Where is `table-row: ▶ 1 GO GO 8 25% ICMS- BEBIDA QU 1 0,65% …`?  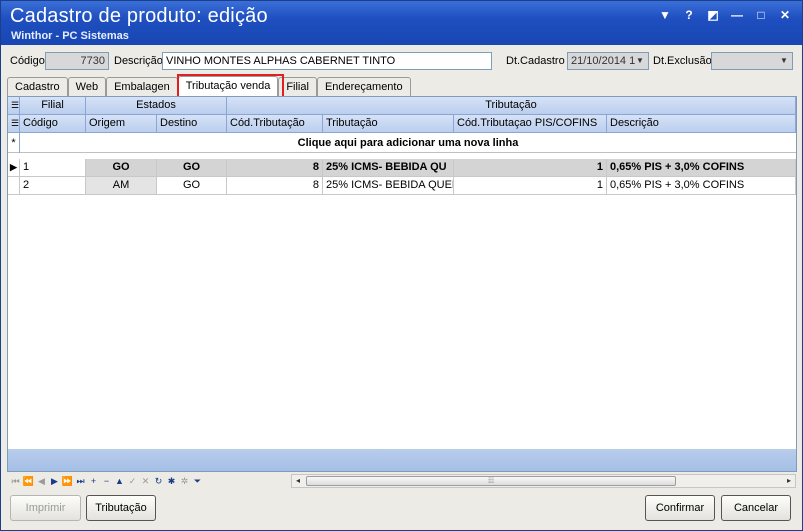
table-row: ▶ 1 GO GO 8 25% ICMS- BEBIDA QU 1 0,65% … is located at coordinates (402, 168).